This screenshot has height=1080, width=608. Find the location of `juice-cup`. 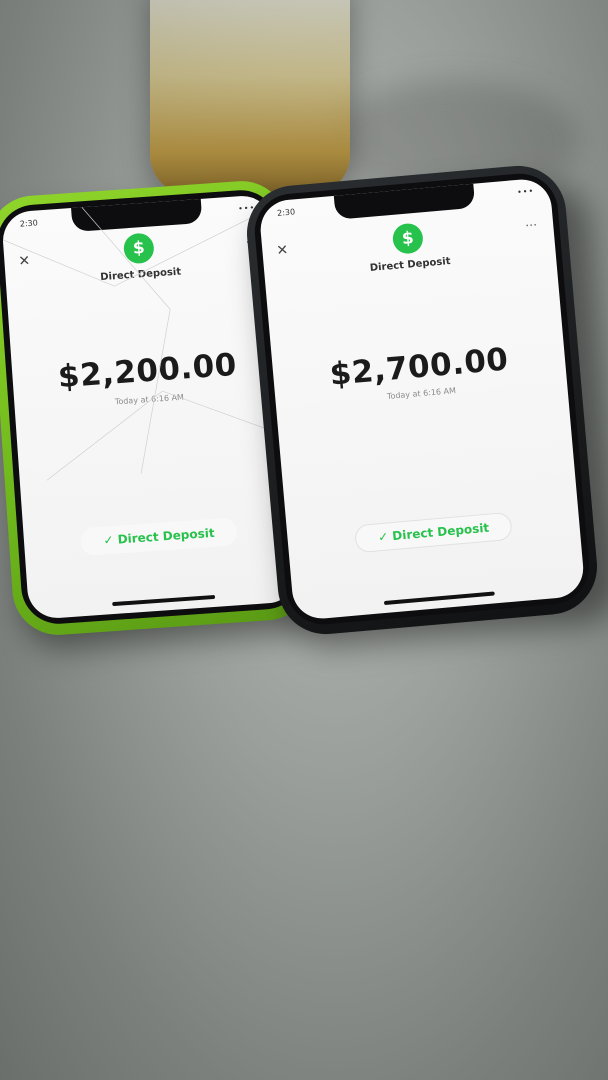

juice-cup is located at coordinates (250, 97).